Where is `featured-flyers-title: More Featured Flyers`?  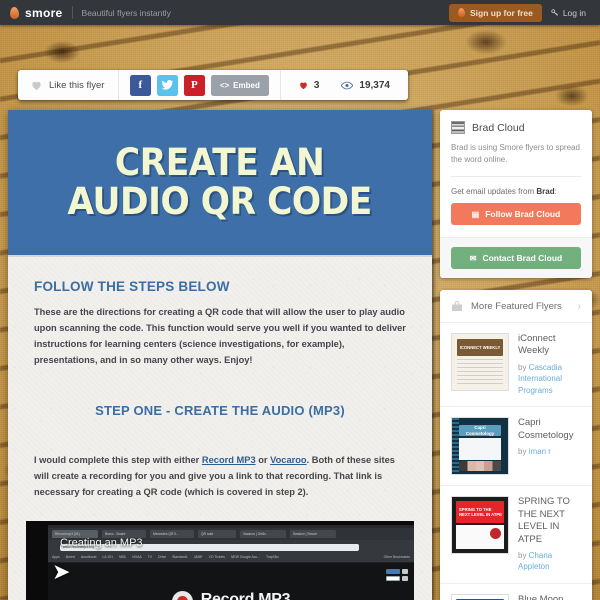
featured-flyers-title: More Featured Flyers is located at coordinates (516, 306).